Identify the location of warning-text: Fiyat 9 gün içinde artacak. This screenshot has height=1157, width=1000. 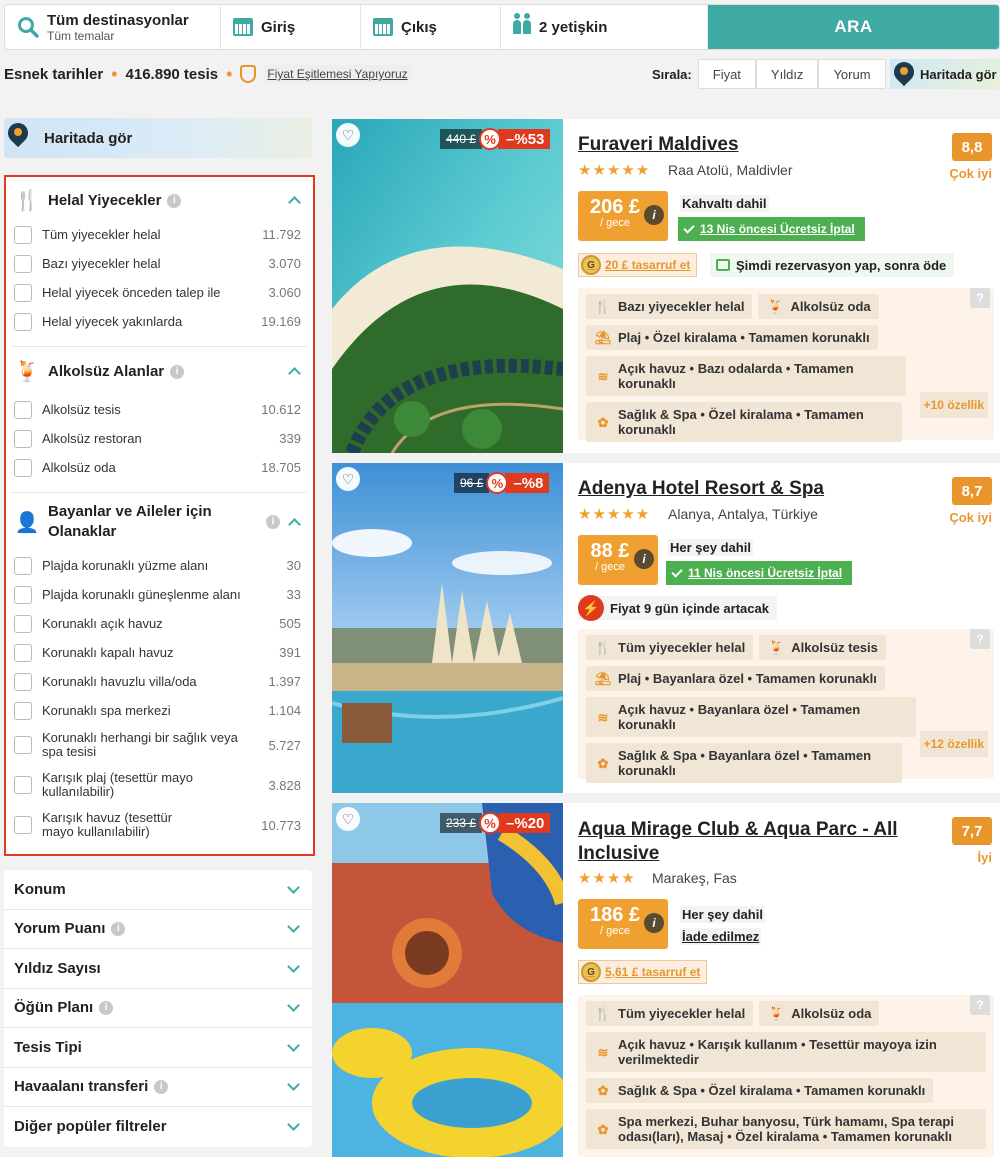
(689, 608).